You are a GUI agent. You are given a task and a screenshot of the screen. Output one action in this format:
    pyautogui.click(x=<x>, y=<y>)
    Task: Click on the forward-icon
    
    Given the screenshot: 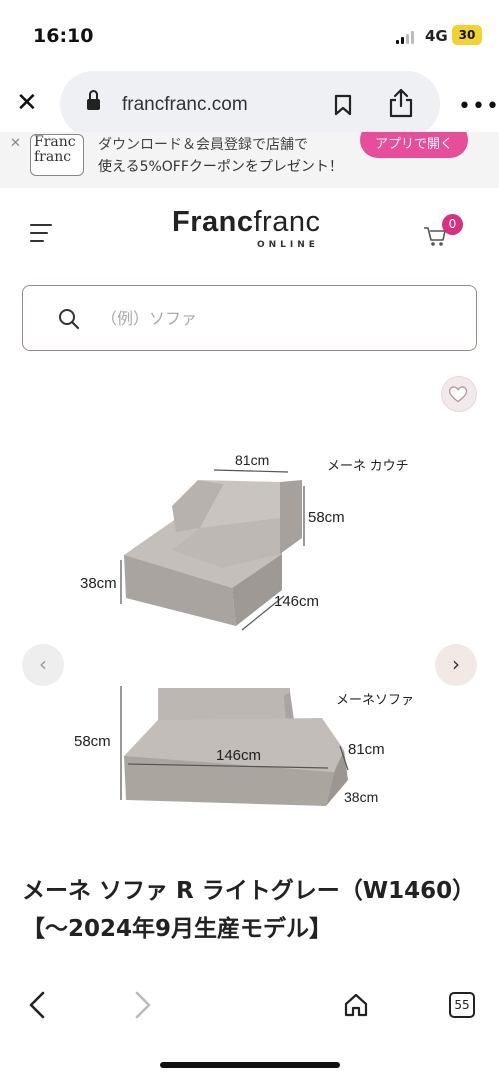 What is the action you would take?
    pyautogui.click(x=143, y=1005)
    